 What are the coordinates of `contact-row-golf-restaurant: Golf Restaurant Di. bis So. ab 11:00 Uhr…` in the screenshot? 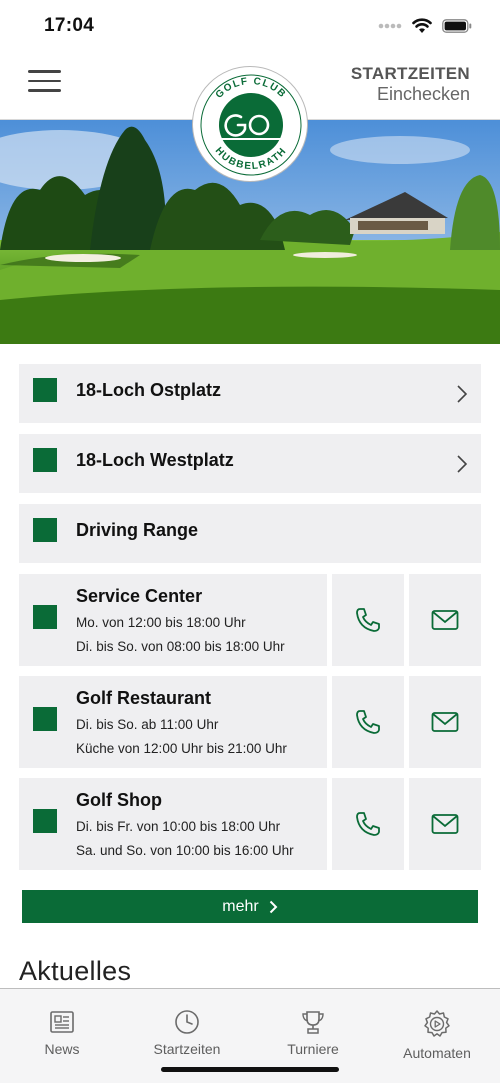 It's located at (250, 722).